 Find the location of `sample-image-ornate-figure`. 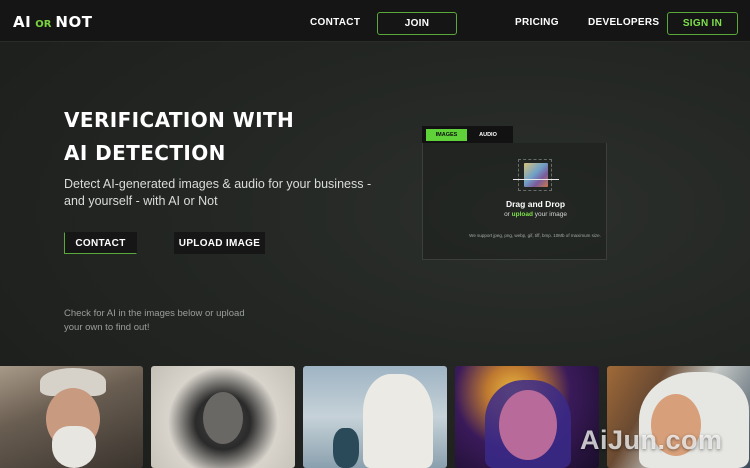

sample-image-ornate-figure is located at coordinates (223, 417).